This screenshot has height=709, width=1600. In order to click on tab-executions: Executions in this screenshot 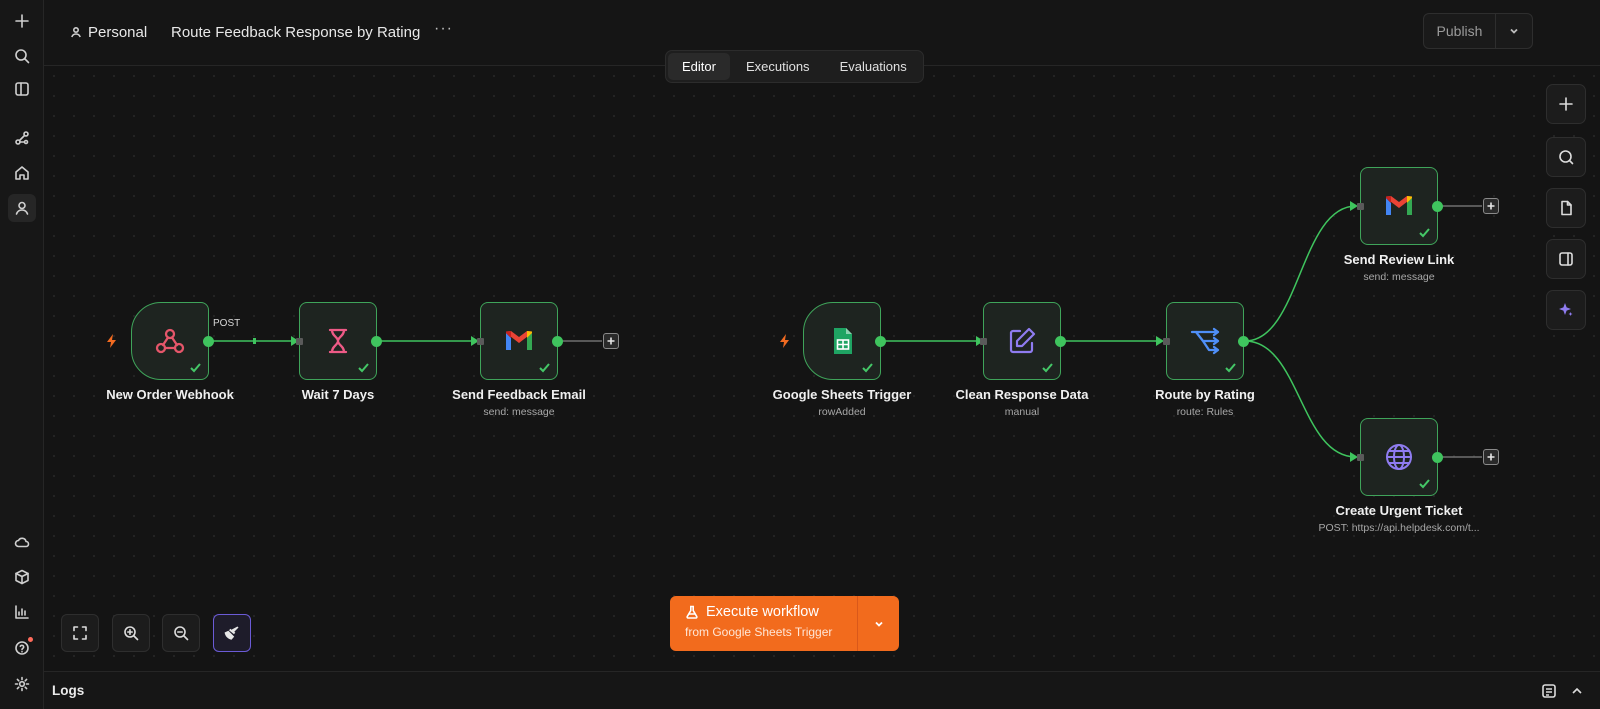, I will do `click(778, 66)`.